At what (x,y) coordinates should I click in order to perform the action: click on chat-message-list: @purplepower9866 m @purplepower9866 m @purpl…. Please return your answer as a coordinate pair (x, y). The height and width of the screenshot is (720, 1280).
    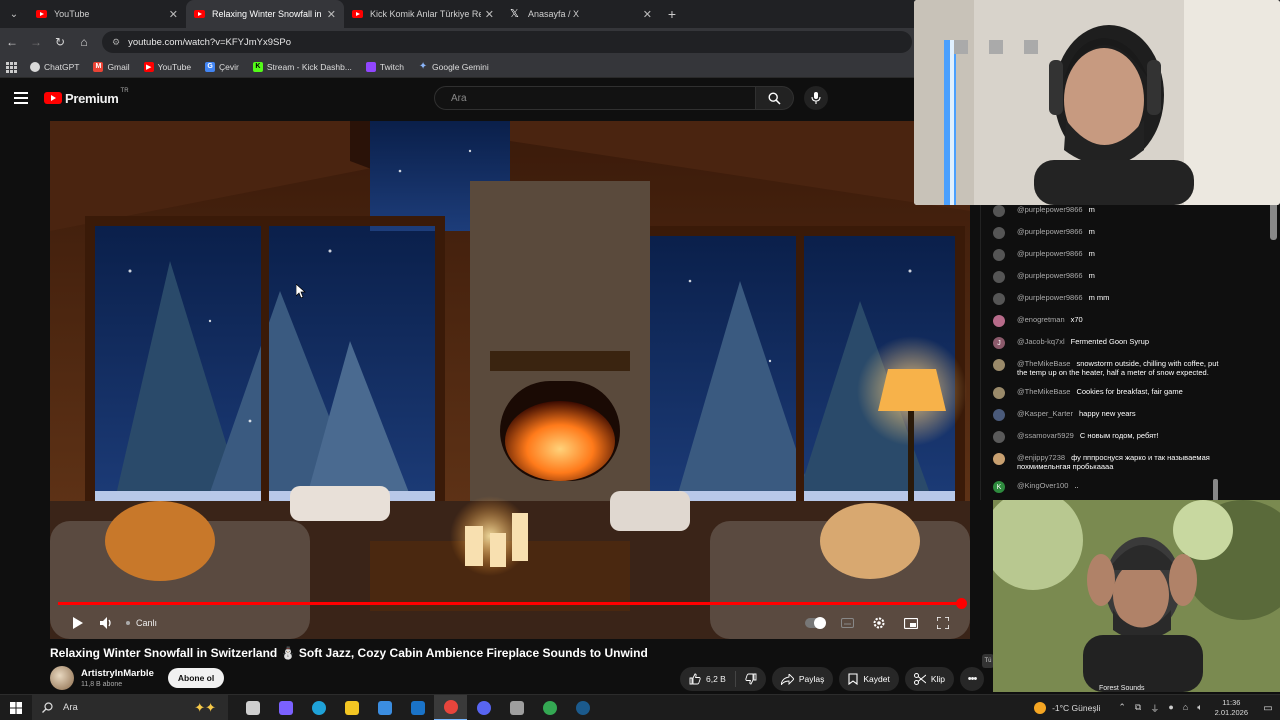
    Looking at the image, I should click on (1108, 376).